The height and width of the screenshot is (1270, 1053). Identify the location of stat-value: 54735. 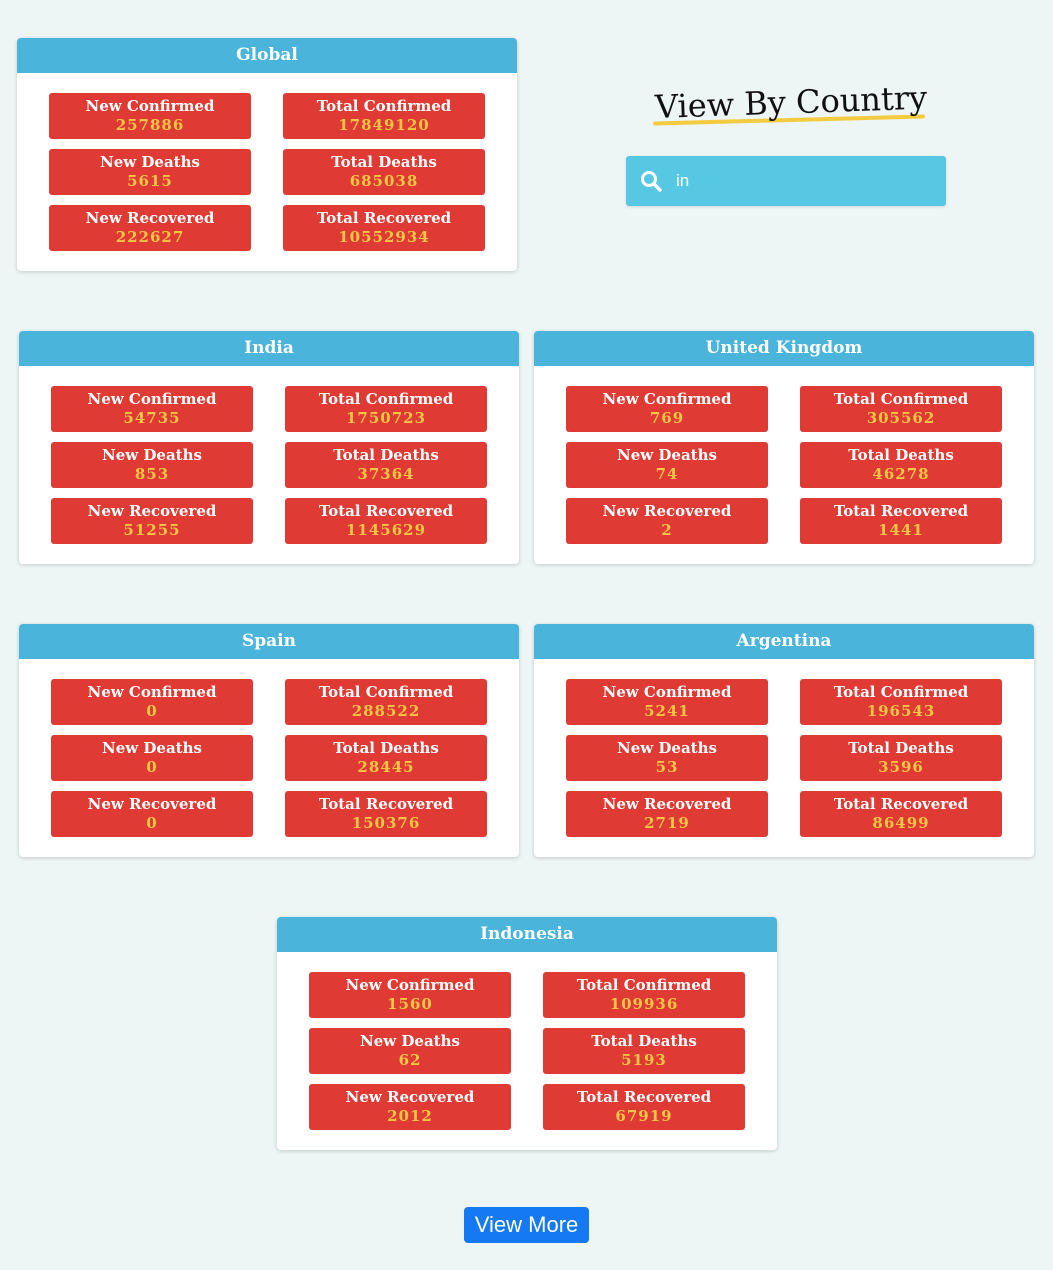
(152, 418).